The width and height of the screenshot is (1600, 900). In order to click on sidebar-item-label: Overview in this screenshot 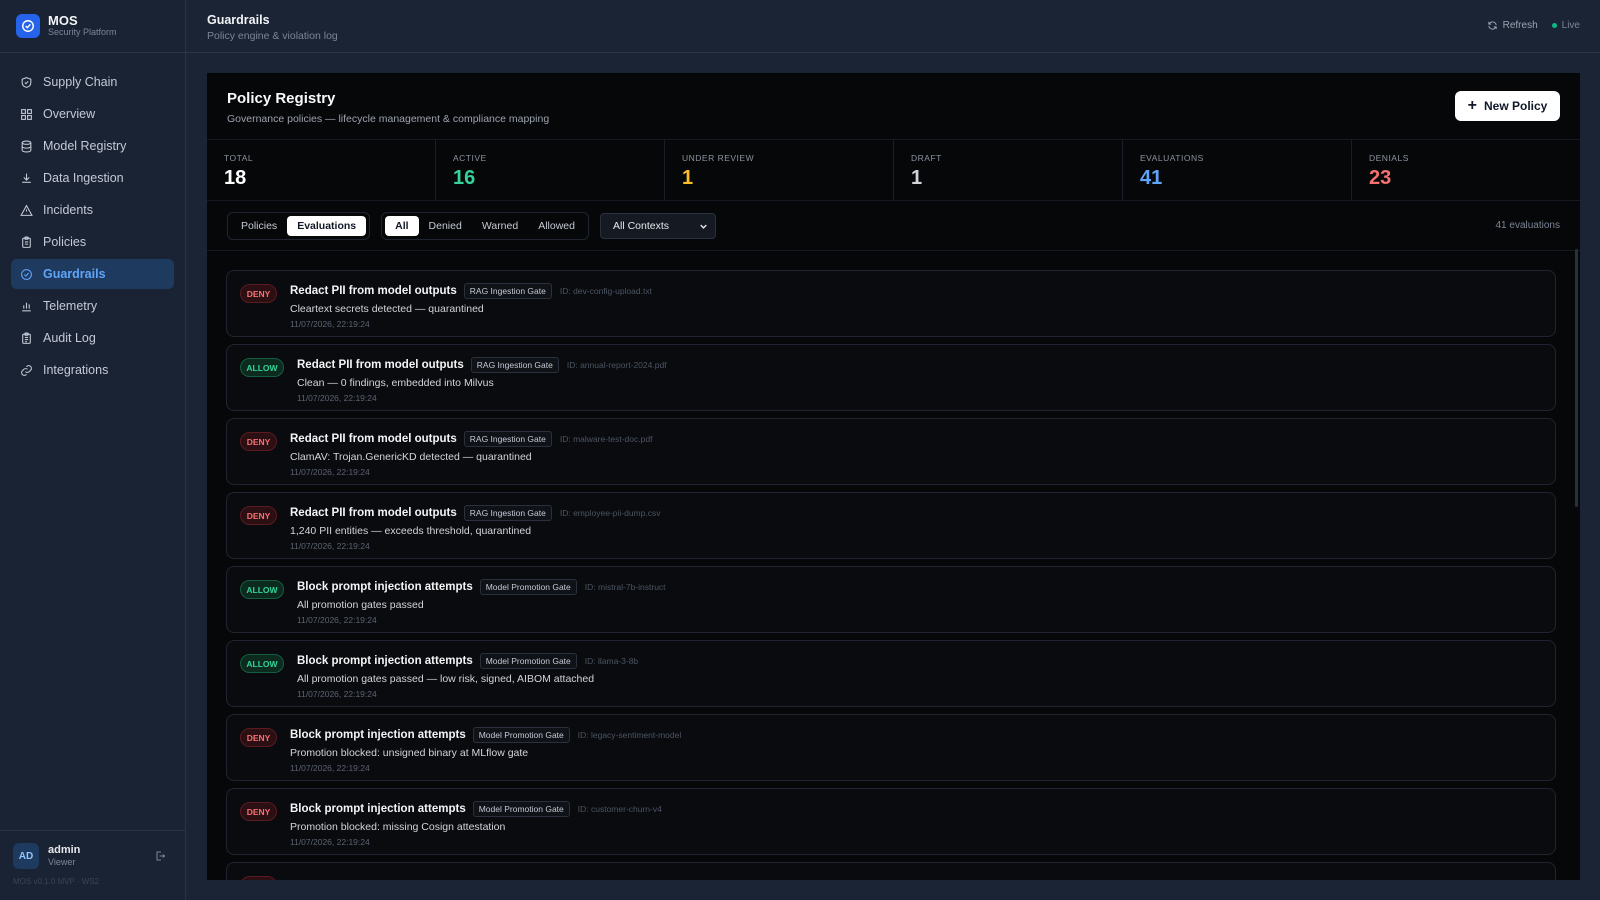, I will do `click(69, 114)`.